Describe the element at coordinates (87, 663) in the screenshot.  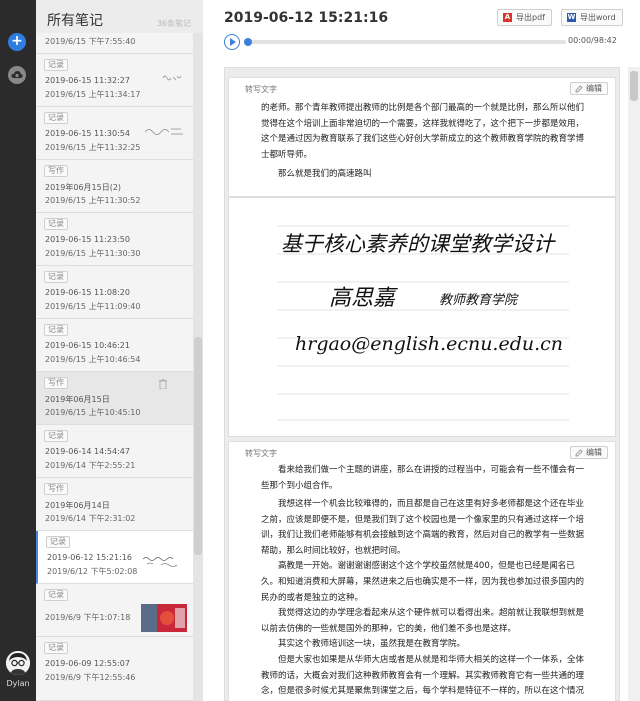
I see `note-title: 2019-06-09 12:55:07` at that location.